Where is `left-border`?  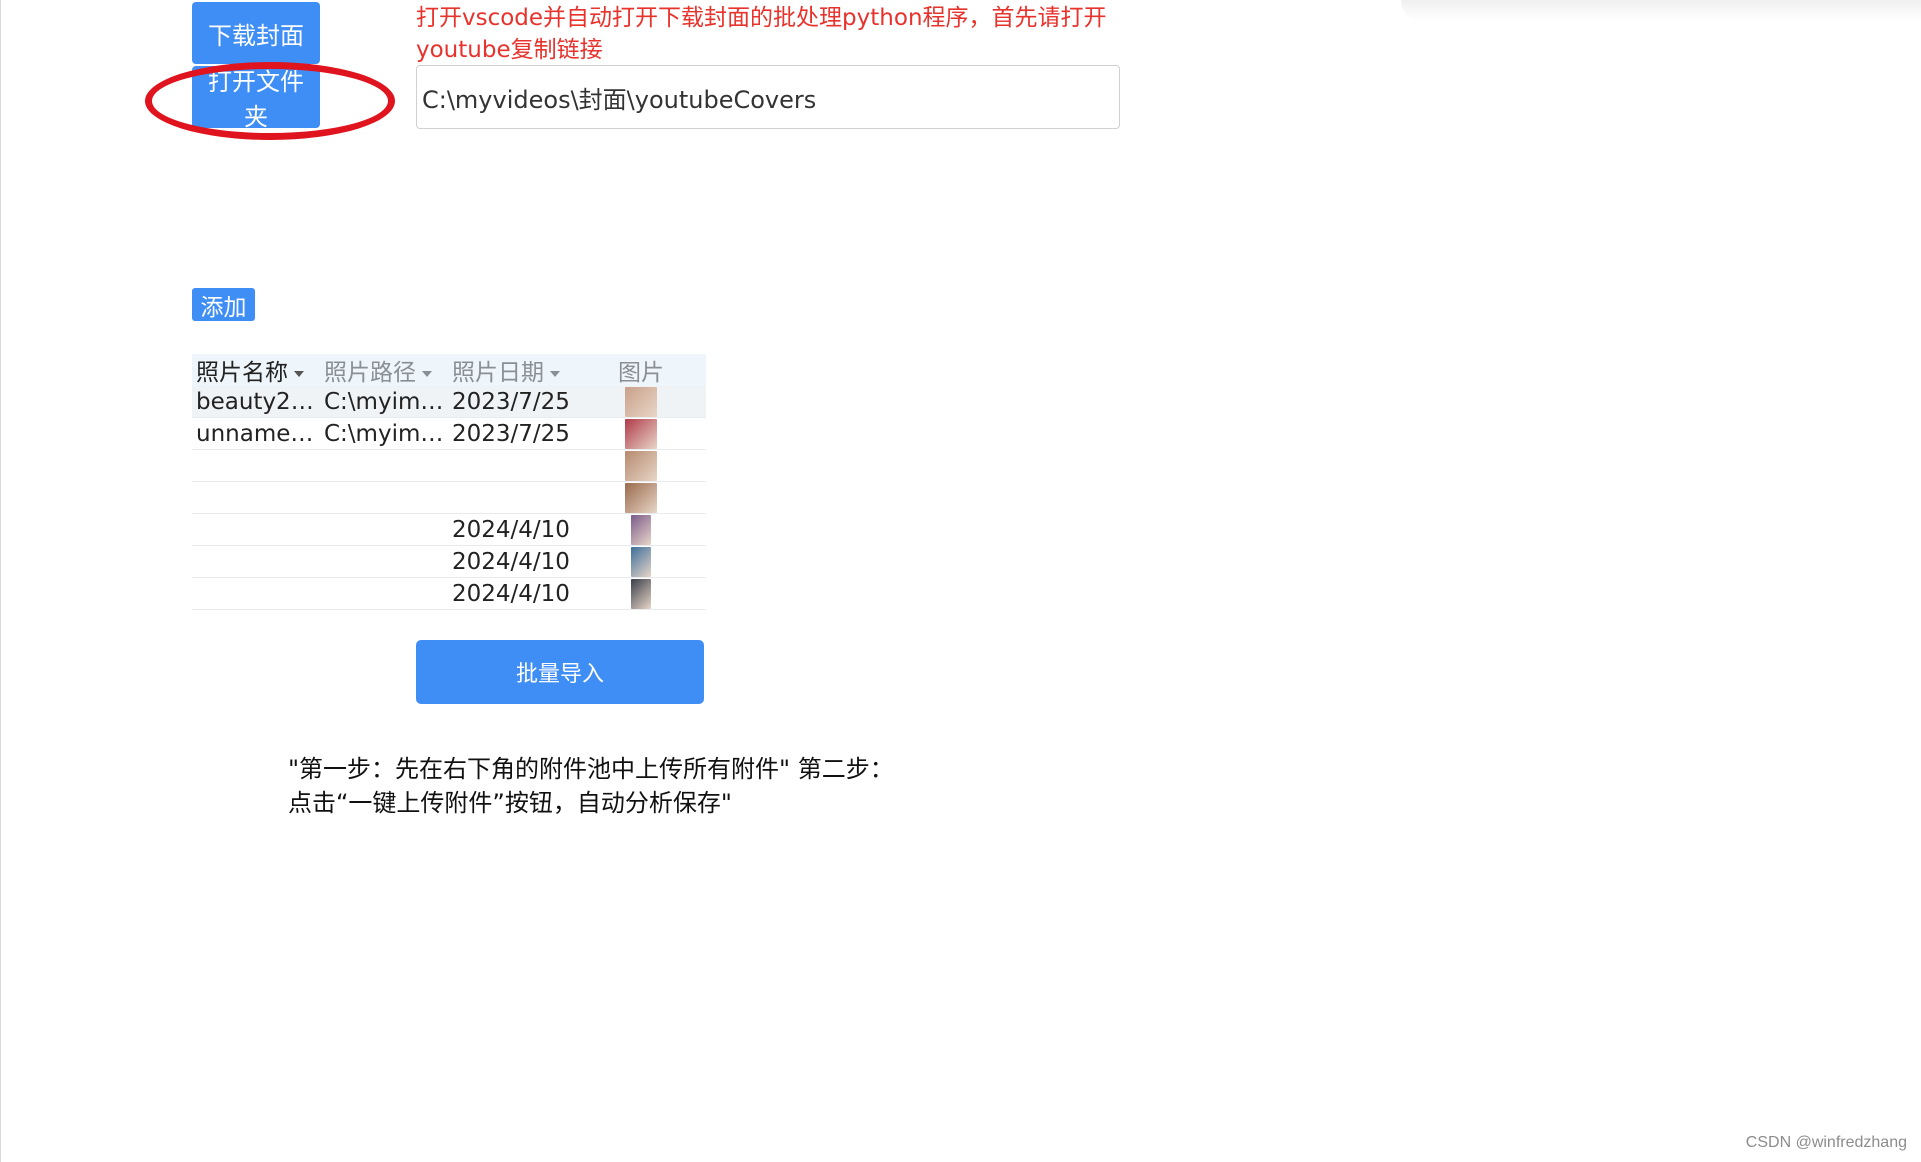
left-border is located at coordinates (0, 581).